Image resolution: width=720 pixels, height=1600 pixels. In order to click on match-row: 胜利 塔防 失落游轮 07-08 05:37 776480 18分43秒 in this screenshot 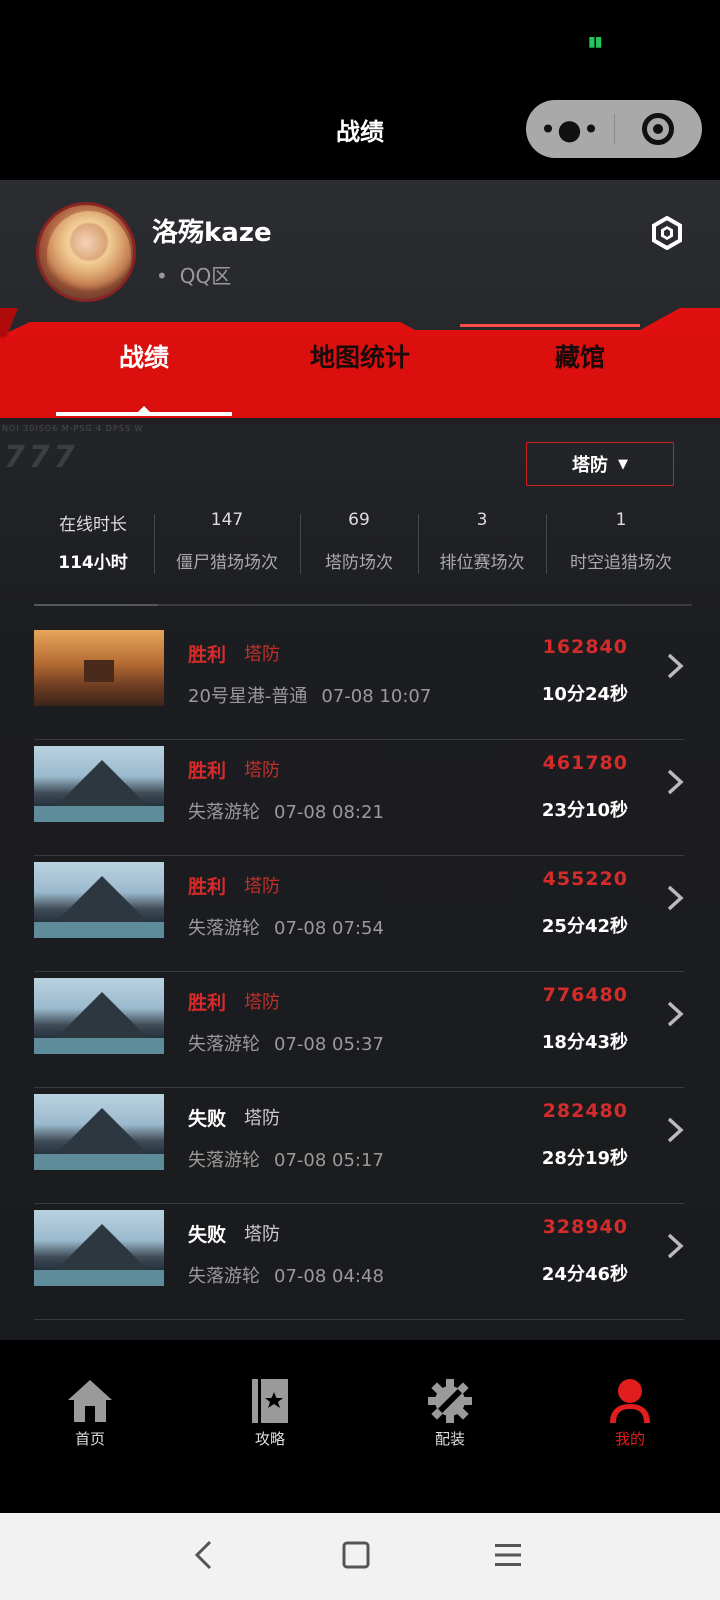, I will do `click(359, 1030)`.